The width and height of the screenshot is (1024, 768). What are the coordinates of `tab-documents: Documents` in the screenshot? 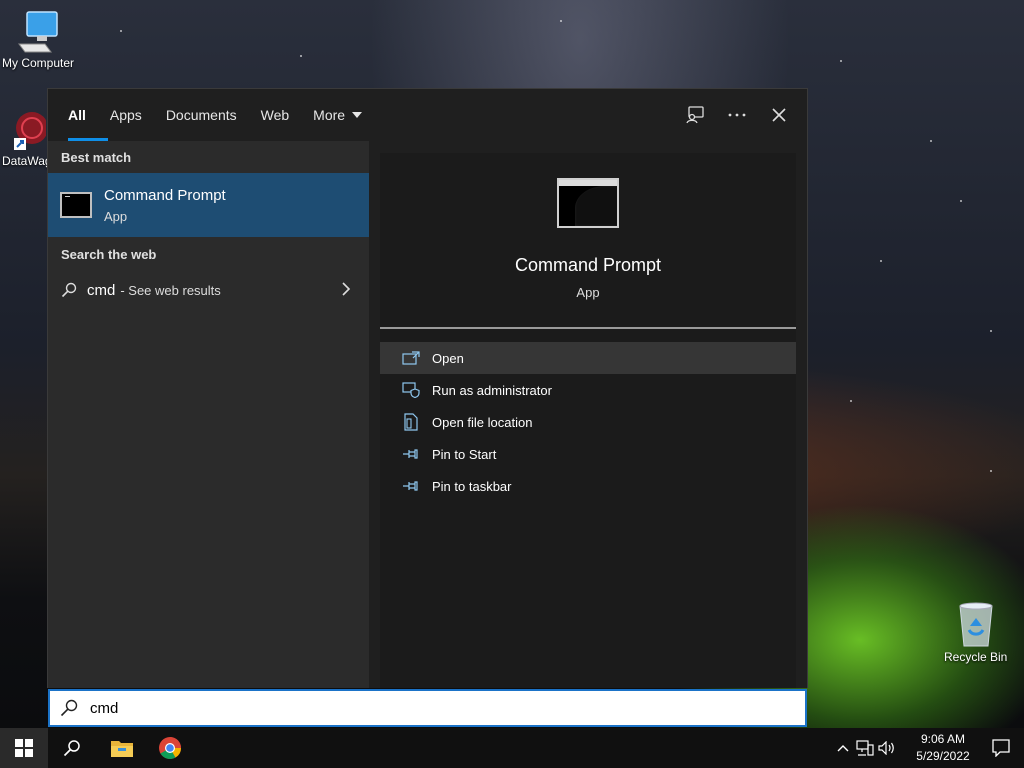 It's located at (201, 115).